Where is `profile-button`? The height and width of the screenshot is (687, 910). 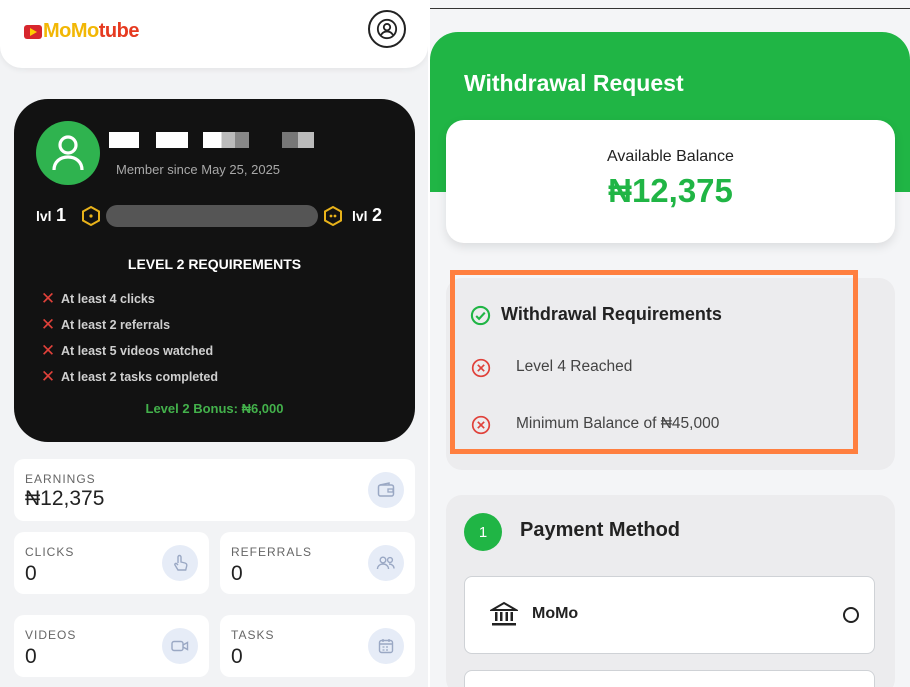 profile-button is located at coordinates (387, 29).